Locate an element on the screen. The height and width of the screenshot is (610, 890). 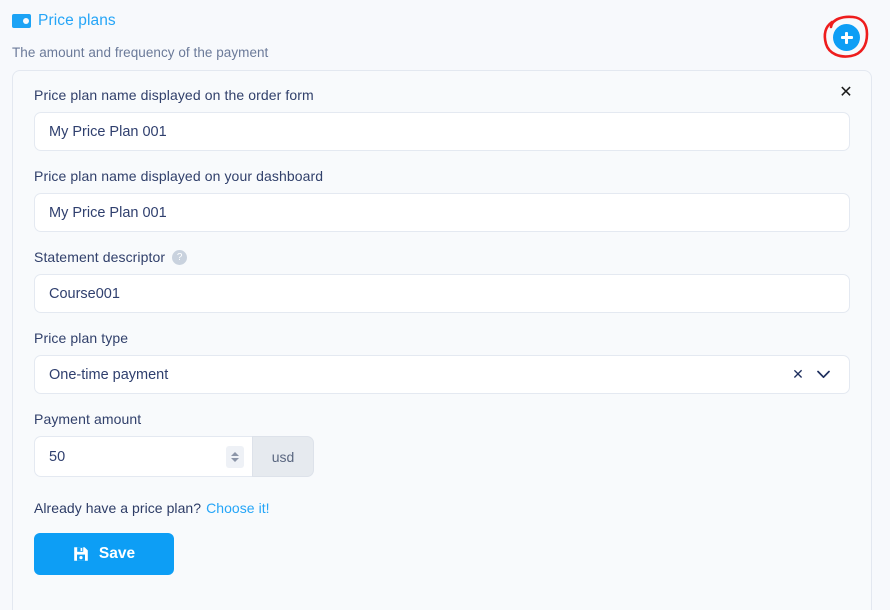
add-price-plan-area is located at coordinates (846, 37).